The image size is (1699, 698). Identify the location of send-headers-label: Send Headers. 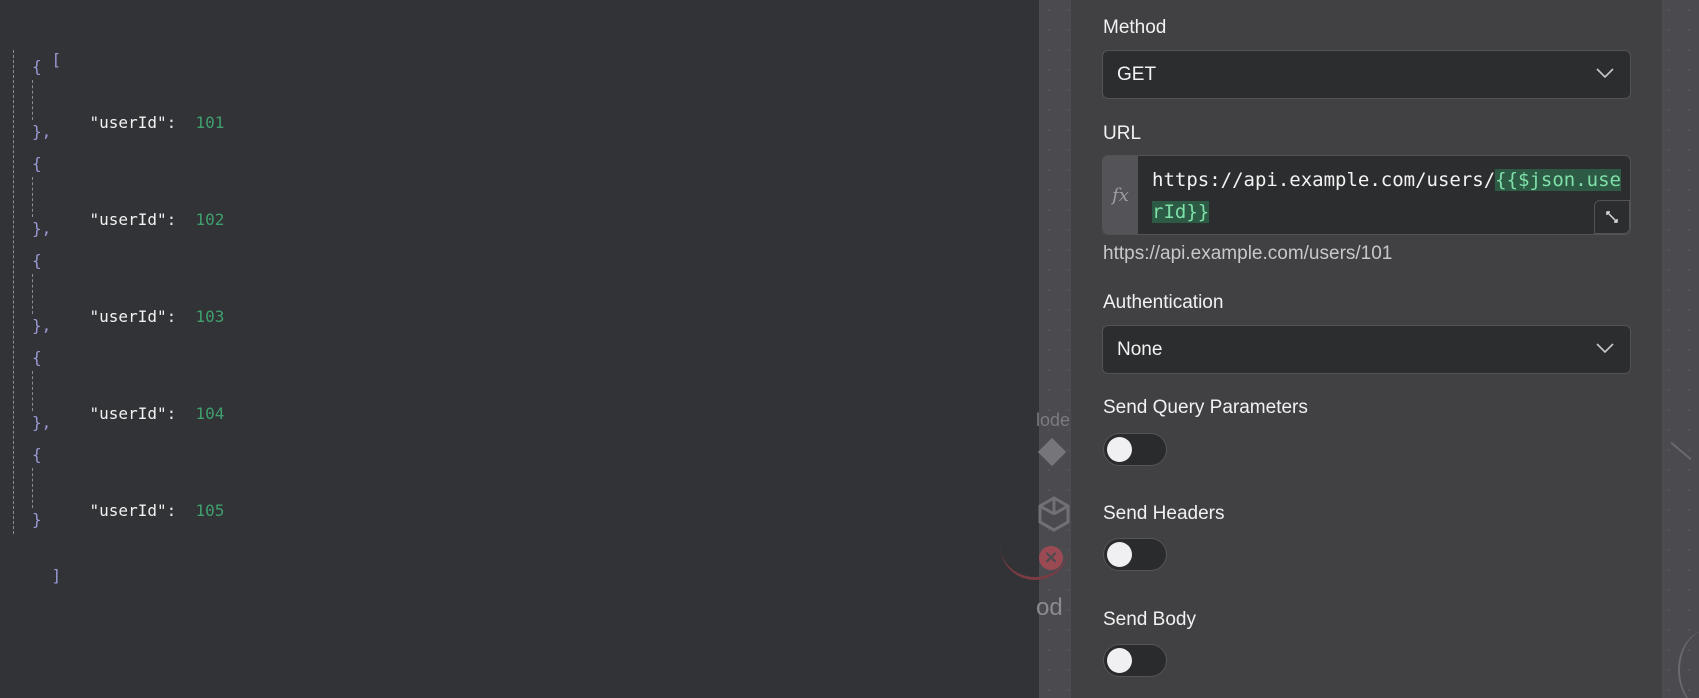
(1164, 513).